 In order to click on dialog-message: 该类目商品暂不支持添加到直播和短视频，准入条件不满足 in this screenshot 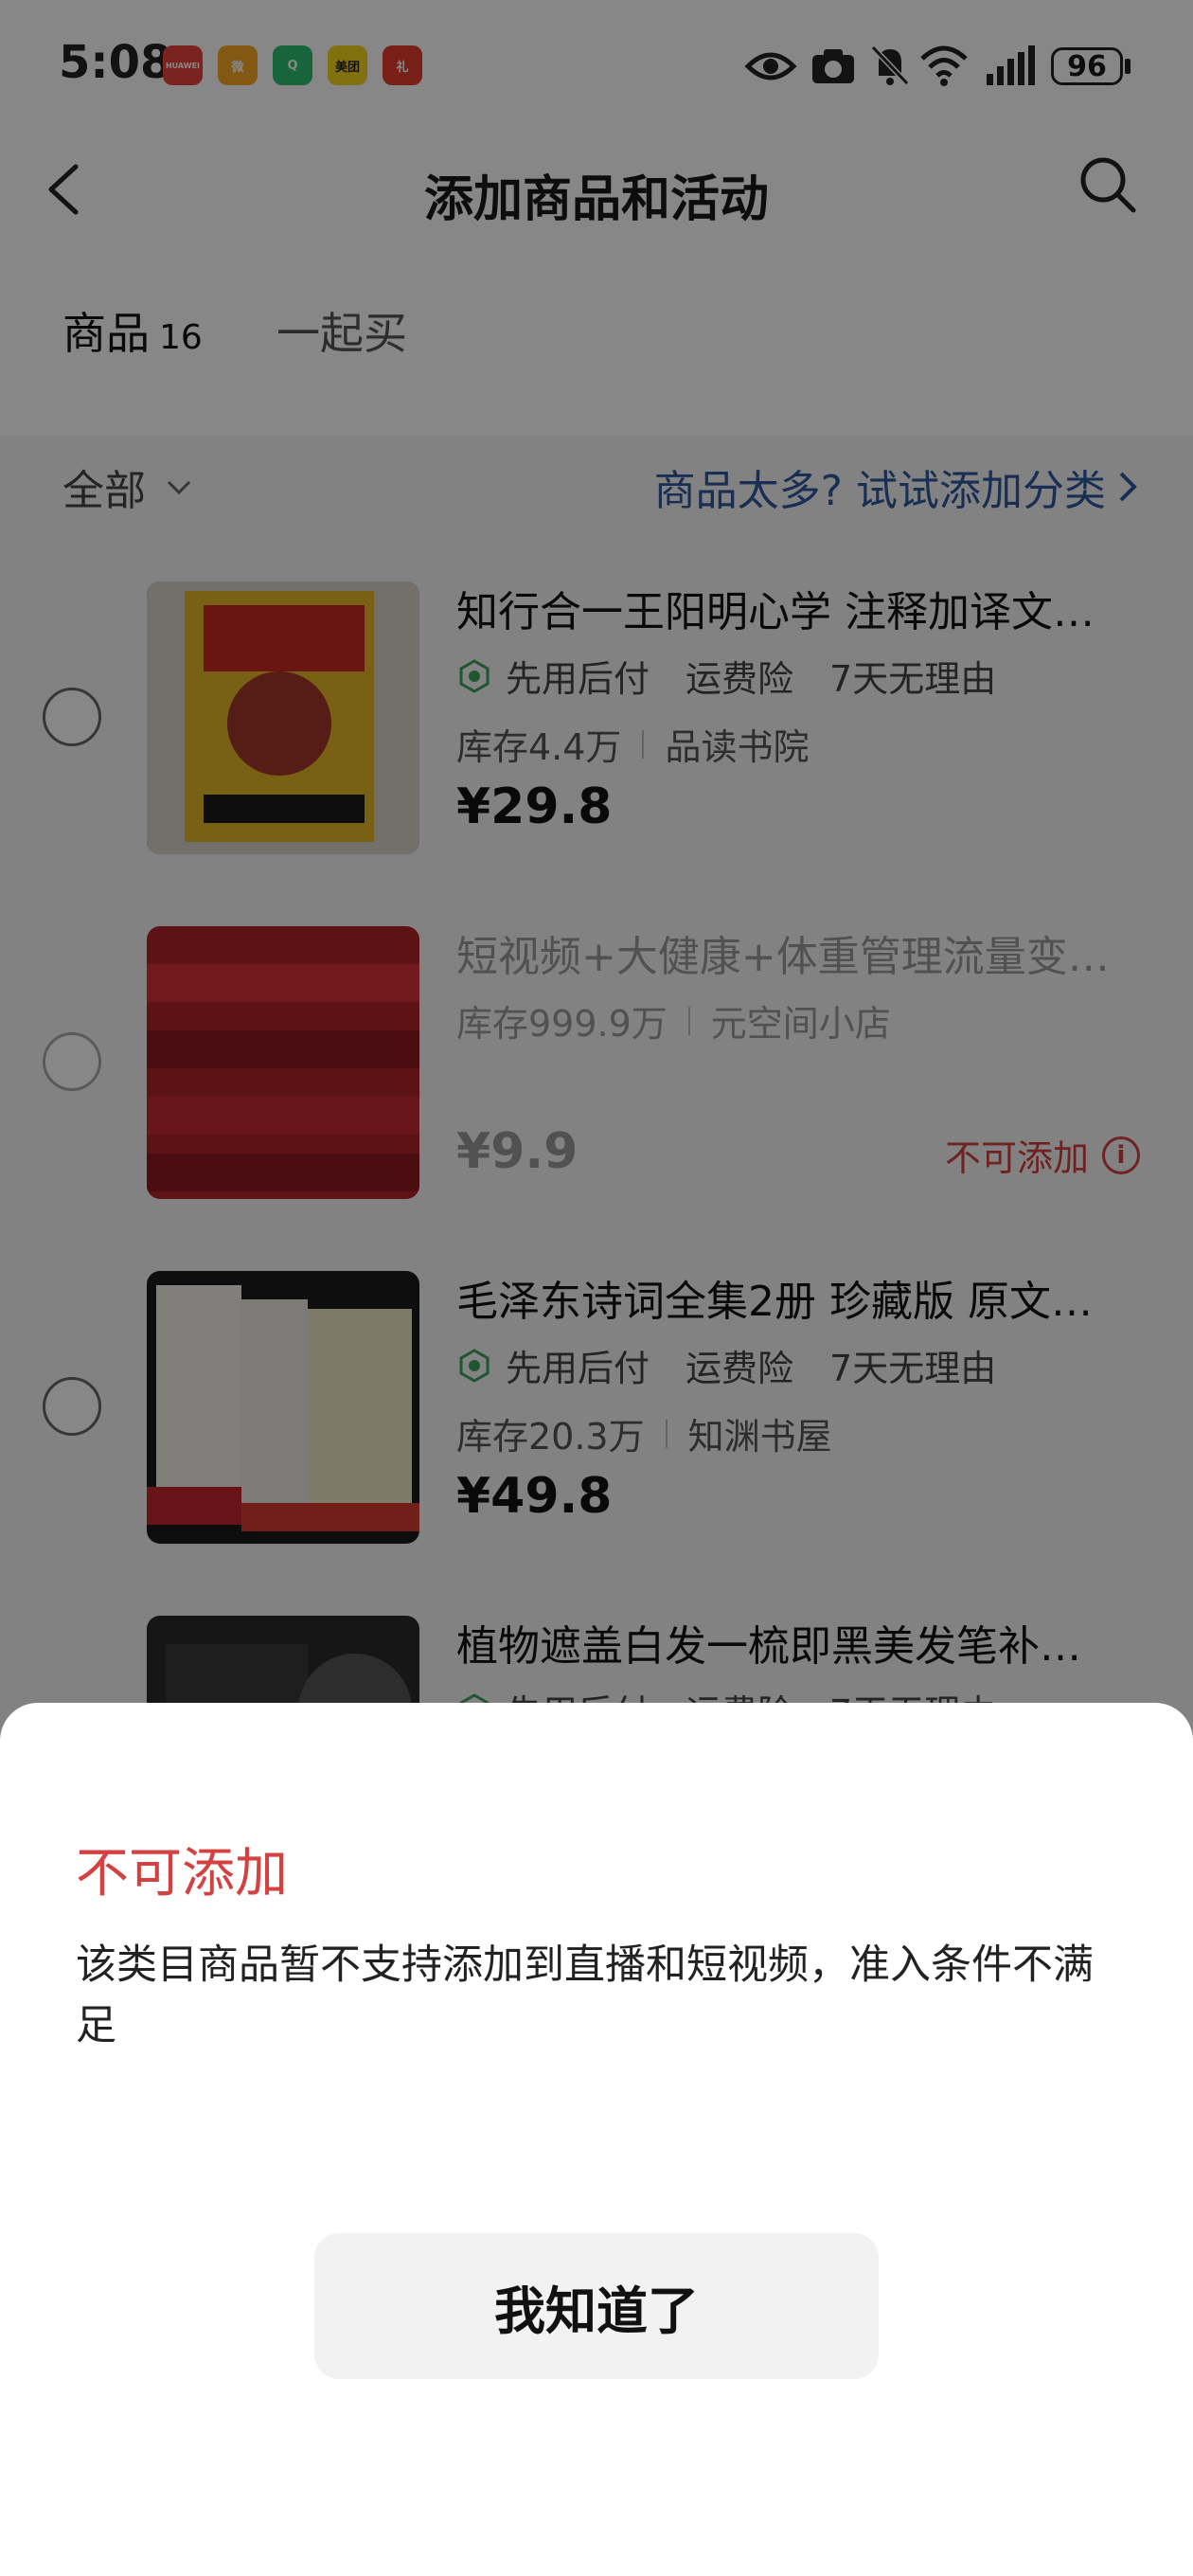, I will do `click(585, 1995)`.